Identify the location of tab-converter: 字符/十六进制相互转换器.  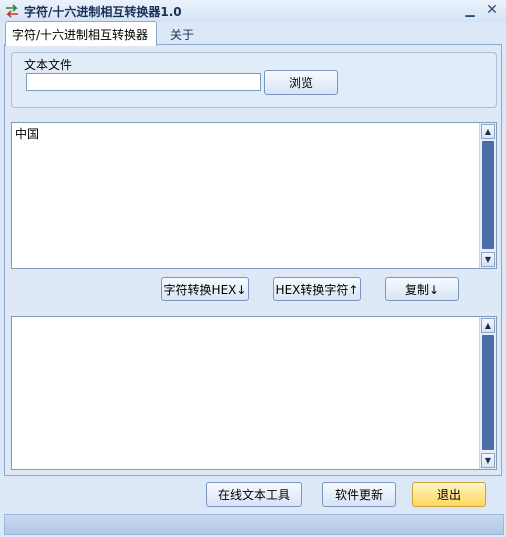
(81, 33).